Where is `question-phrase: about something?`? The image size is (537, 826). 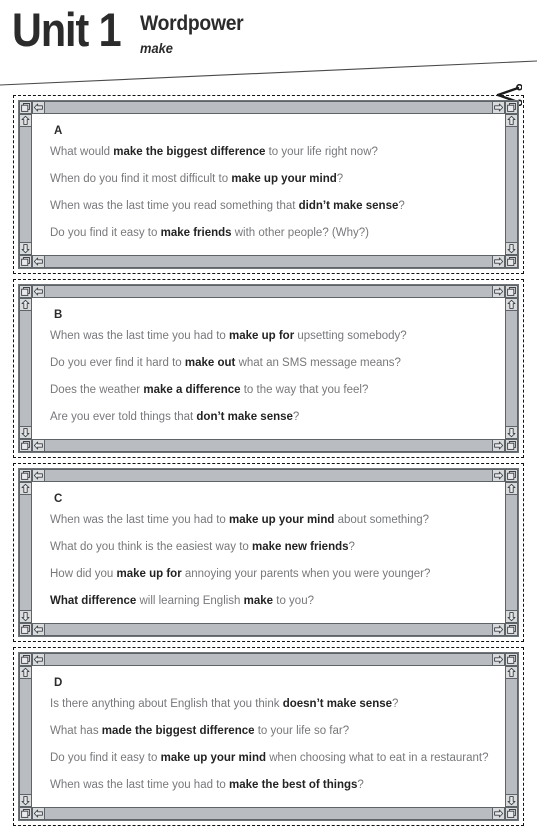
question-phrase: about something? is located at coordinates (382, 520).